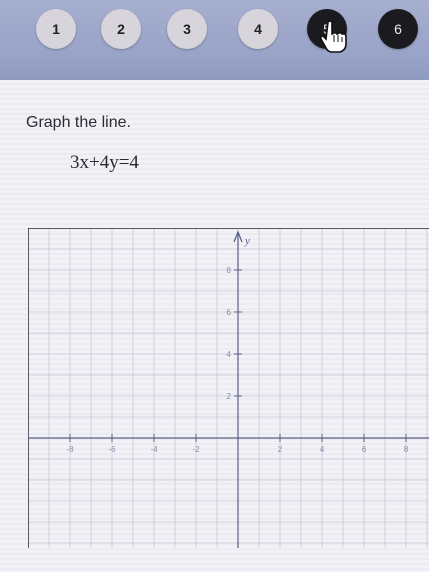 Image resolution: width=429 pixels, height=572 pixels. I want to click on question-6-button: 6, so click(398, 29).